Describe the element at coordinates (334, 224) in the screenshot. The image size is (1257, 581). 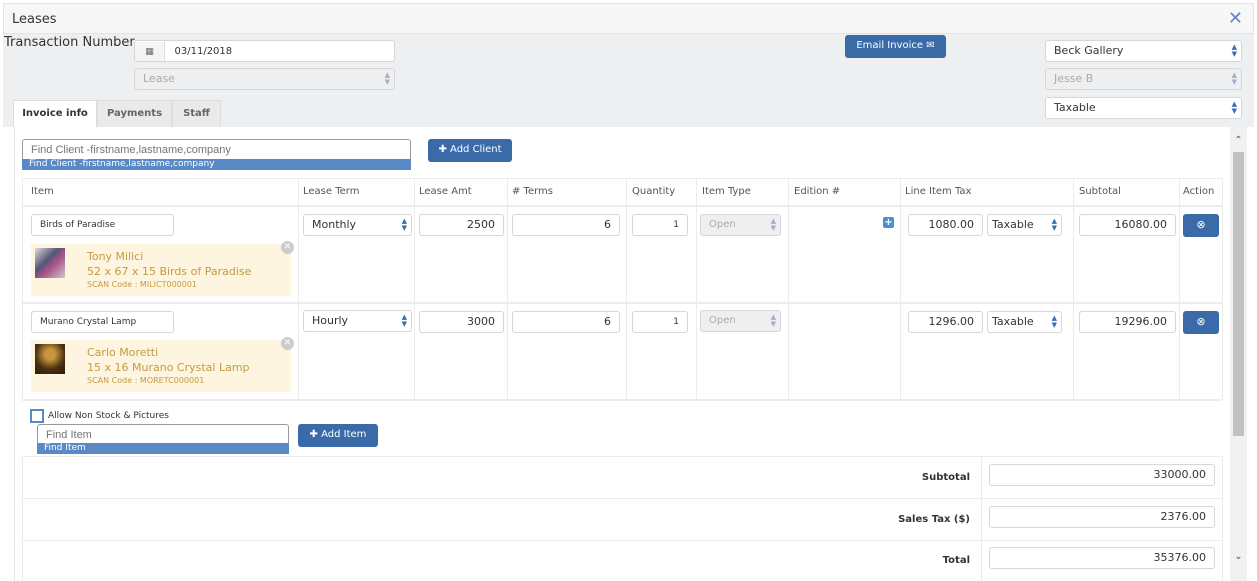
I see `lease-term-value: Monthly` at that location.